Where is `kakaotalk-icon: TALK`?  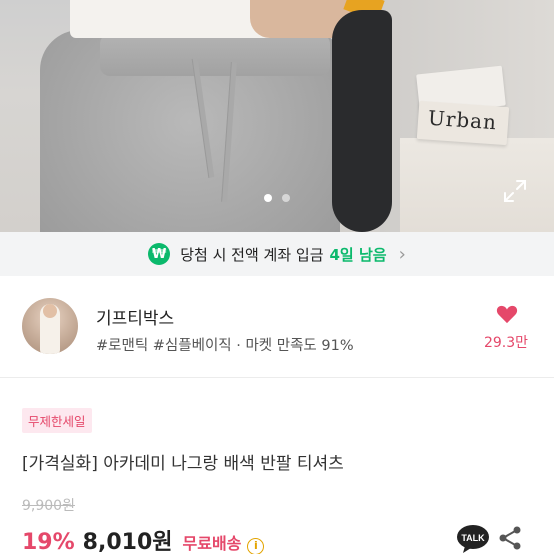 kakaotalk-icon: TALK is located at coordinates (473, 539).